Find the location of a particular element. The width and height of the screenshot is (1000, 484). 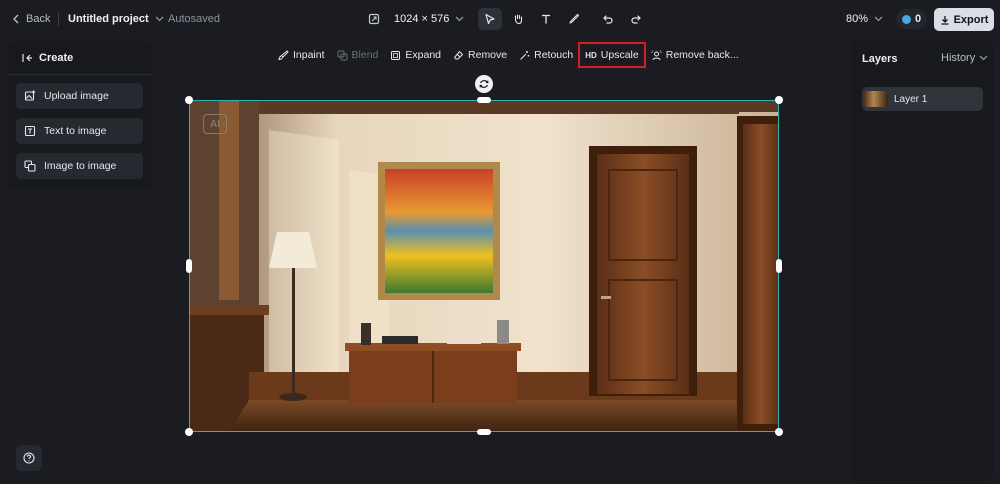

resize-handle-bottom is located at coordinates (484, 432).